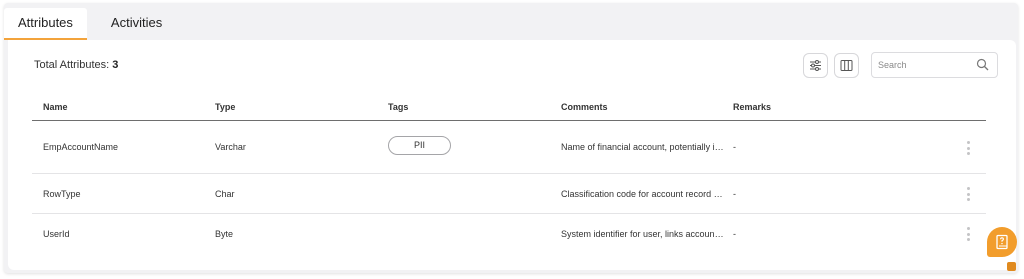 Image resolution: width=1024 pixels, height=279 pixels. I want to click on help-book-icon, so click(1002, 242).